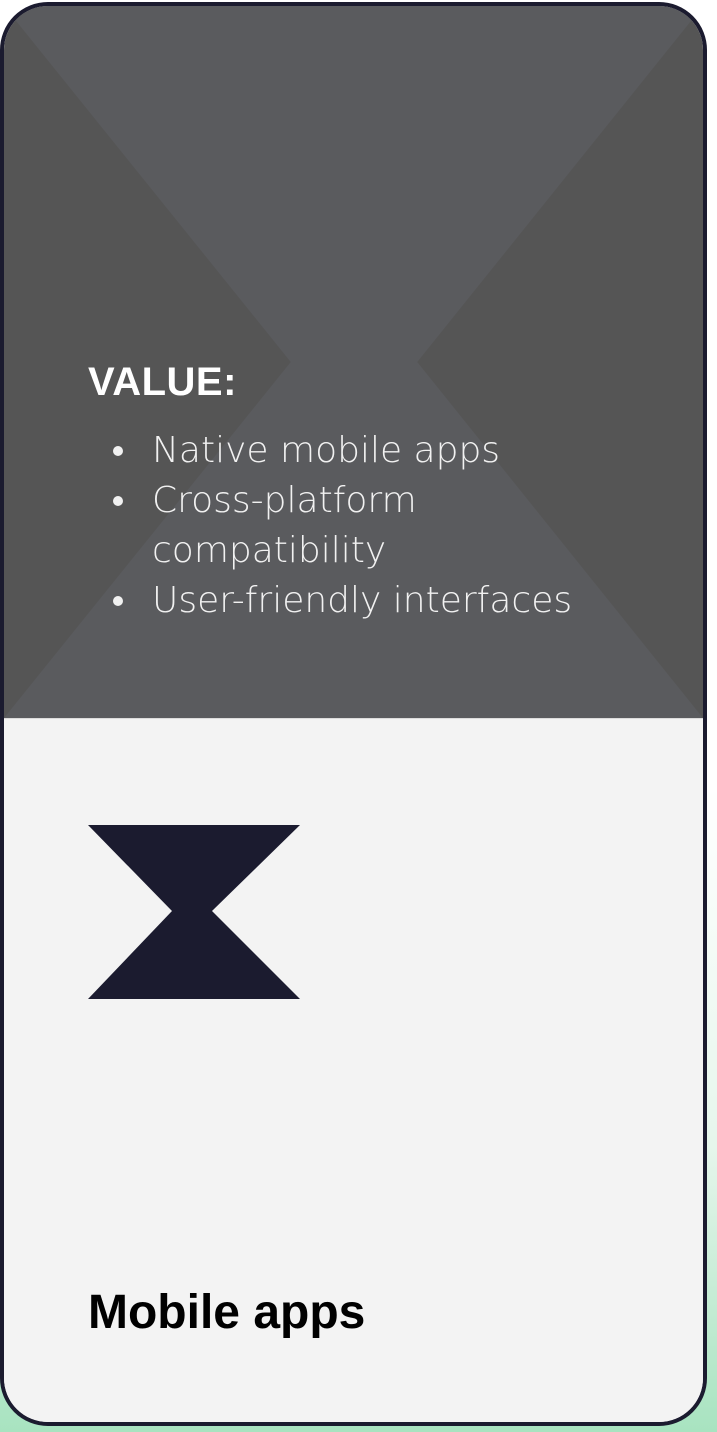  What do you see at coordinates (227, 1312) in the screenshot?
I see `card-title: Mobile apps` at bounding box center [227, 1312].